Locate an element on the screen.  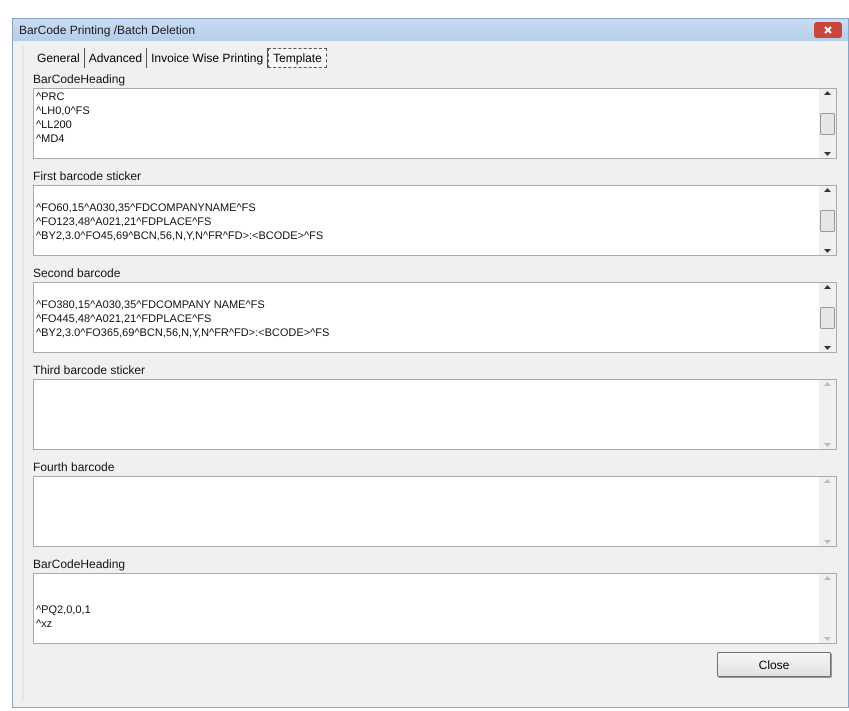
text-area-content: ^PQ2,0,0,1 ^xz is located at coordinates (63, 617).